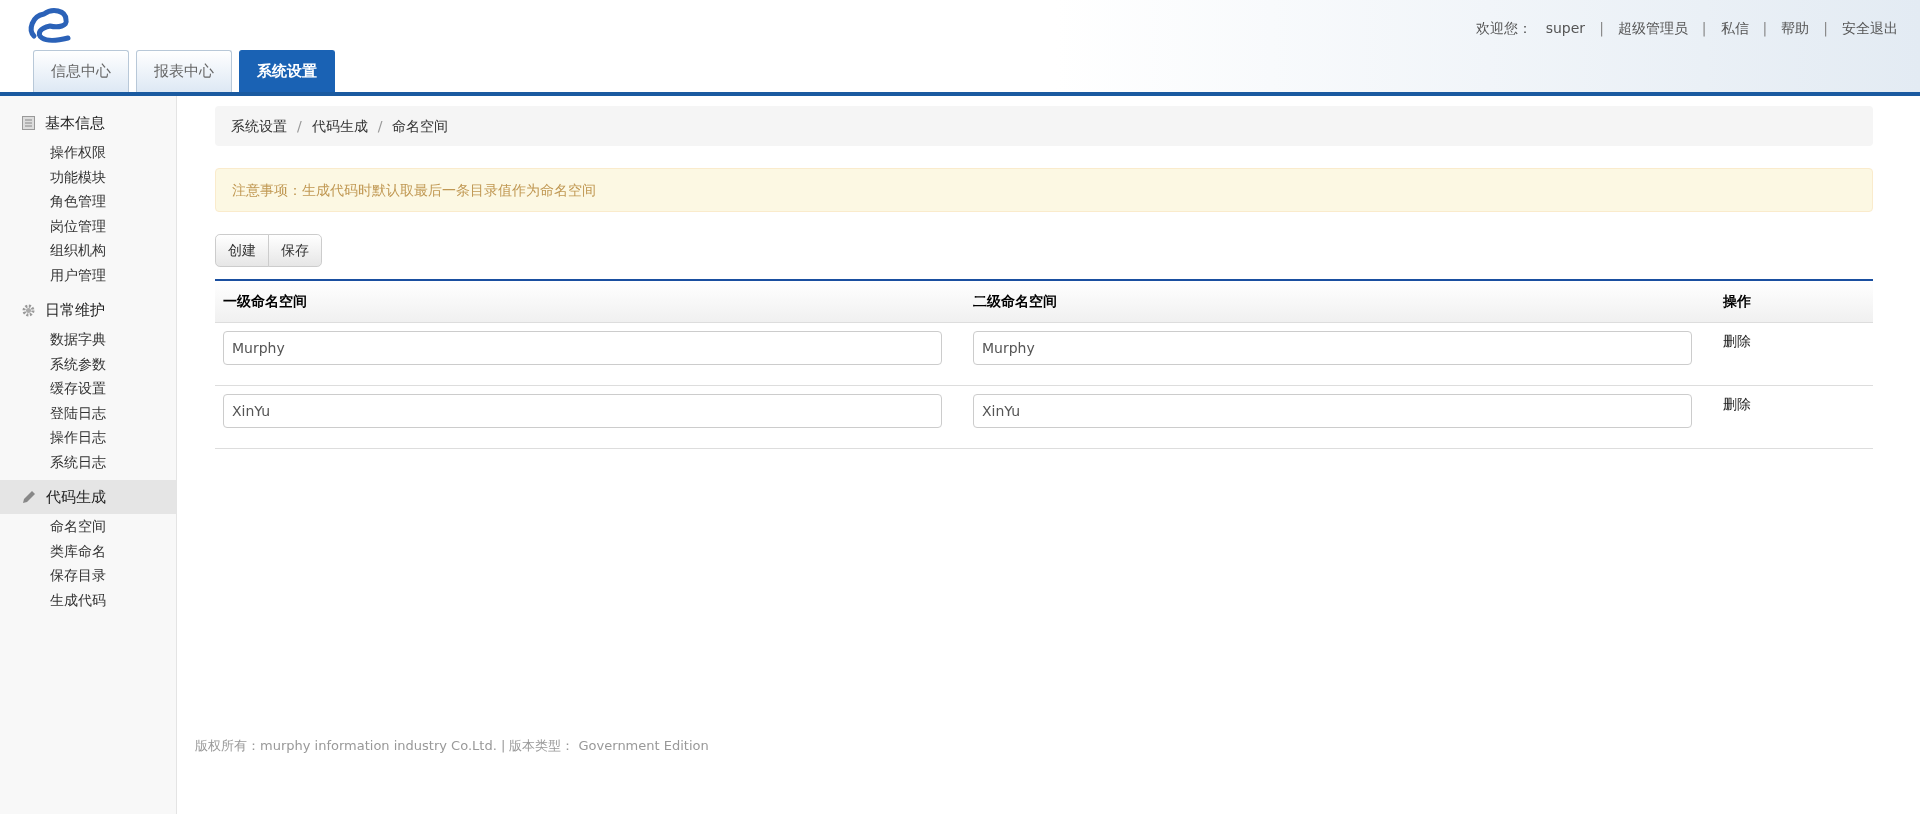 This screenshot has height=814, width=1920. I want to click on sidebar-item: 系统日志, so click(88, 461).